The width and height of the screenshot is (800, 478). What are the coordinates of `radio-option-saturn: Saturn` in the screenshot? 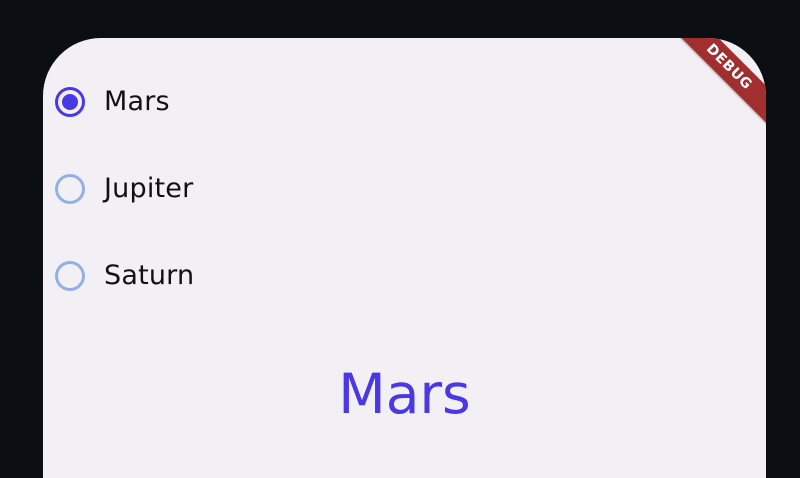 It's located at (173, 276).